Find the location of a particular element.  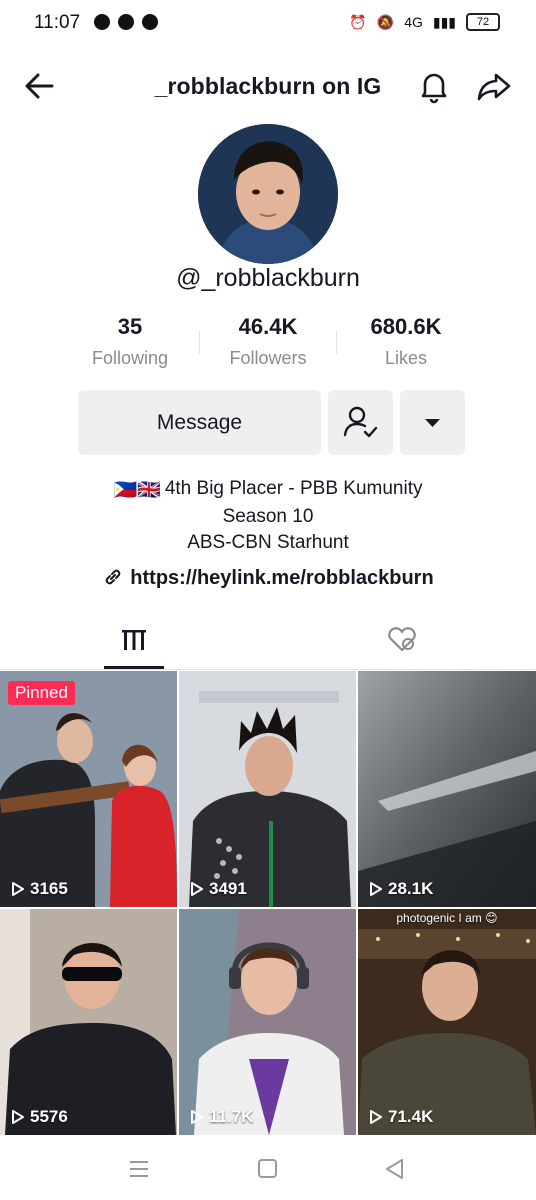

stat-label: Following is located at coordinates (130, 358).